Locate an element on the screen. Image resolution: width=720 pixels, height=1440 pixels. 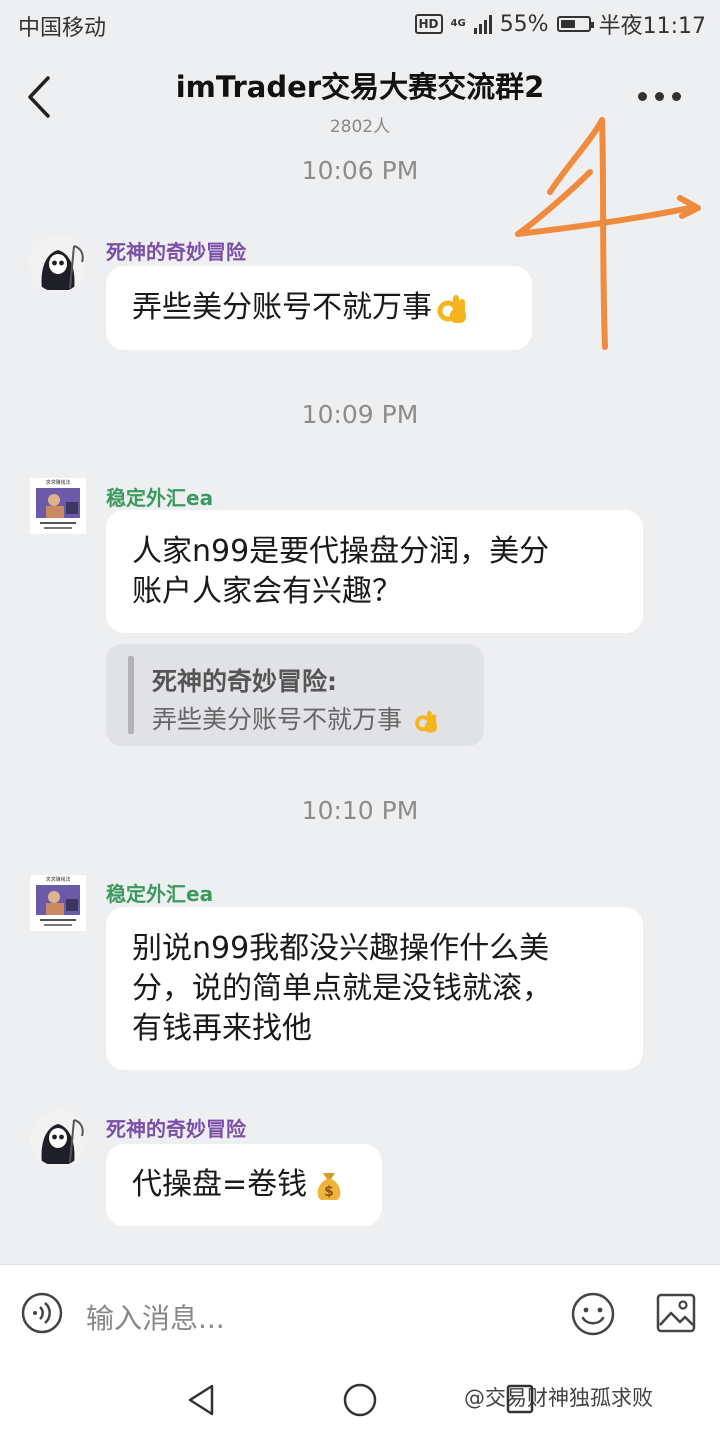
message-line: 别说n99我都没兴趣操作什么美 is located at coordinates (341, 948).